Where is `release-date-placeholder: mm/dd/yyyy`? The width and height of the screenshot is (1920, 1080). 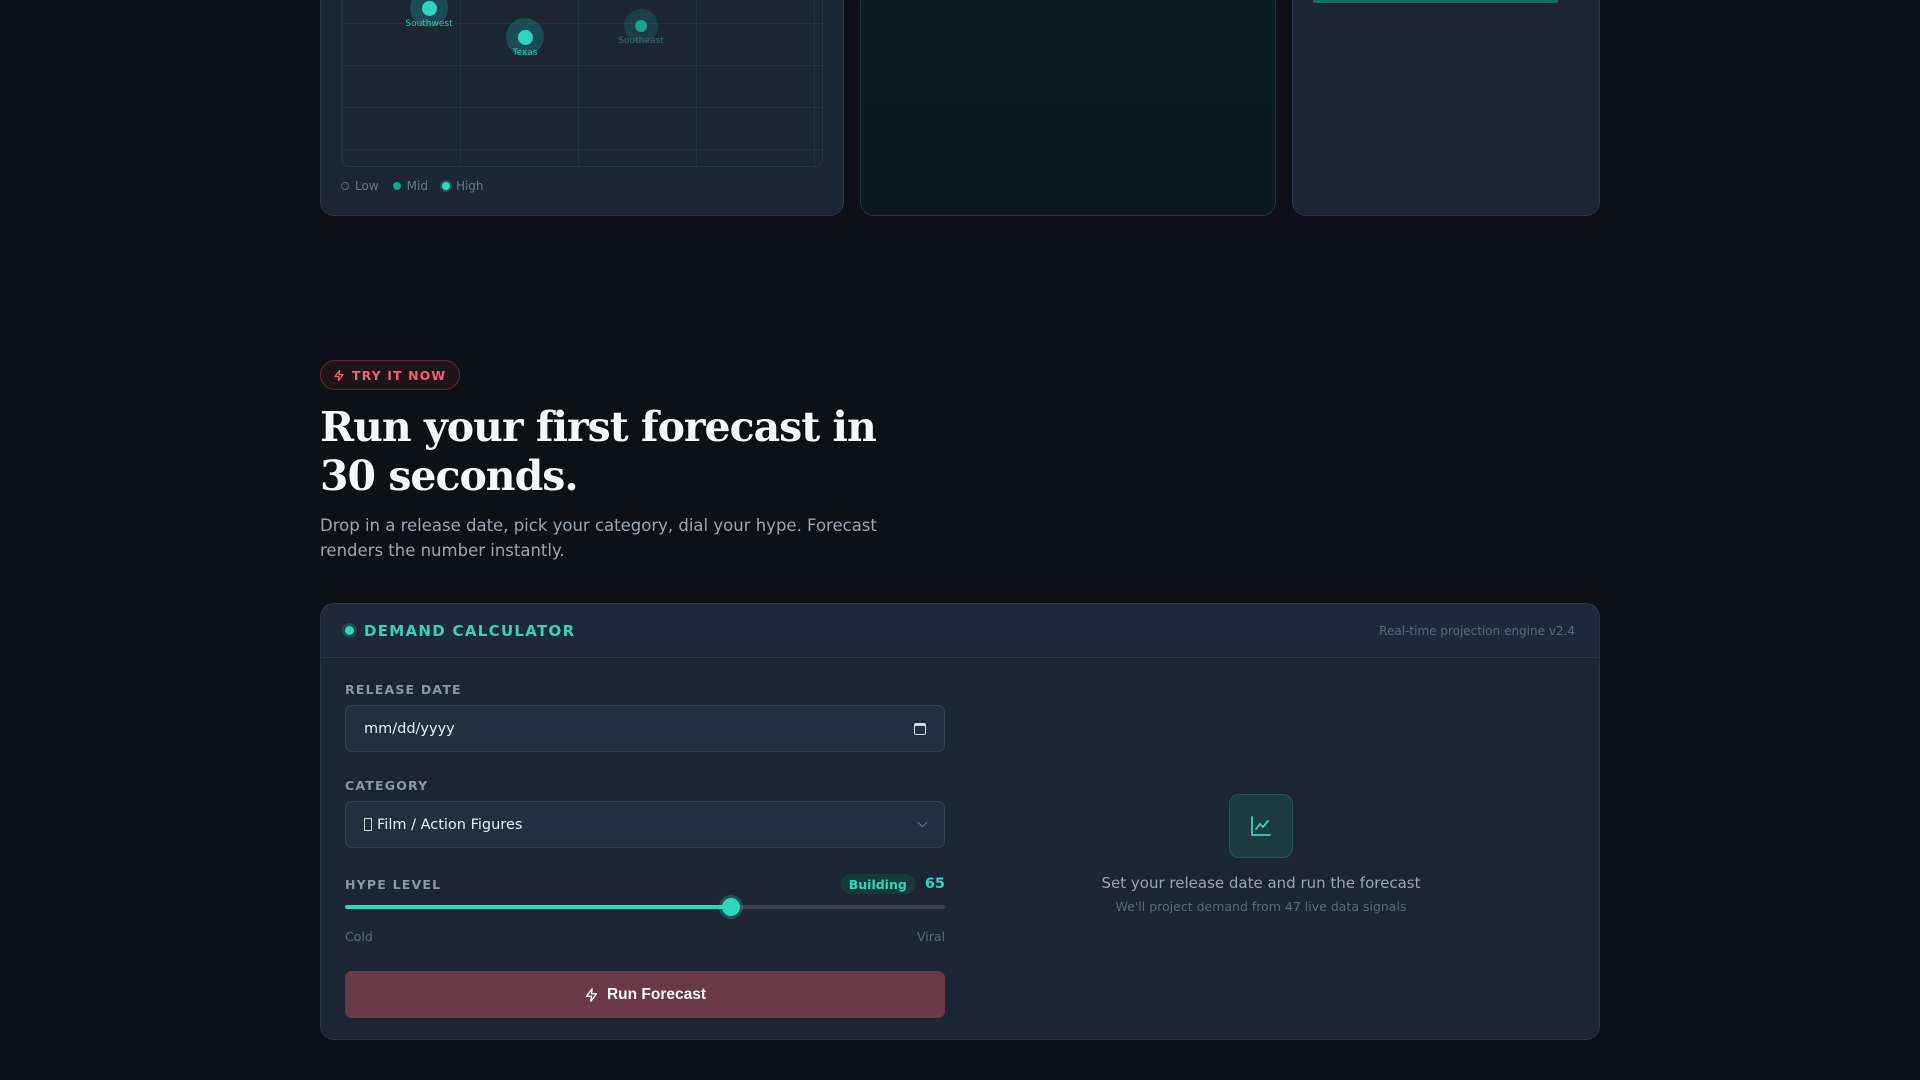 release-date-placeholder: mm/dd/yyyy is located at coordinates (409, 728).